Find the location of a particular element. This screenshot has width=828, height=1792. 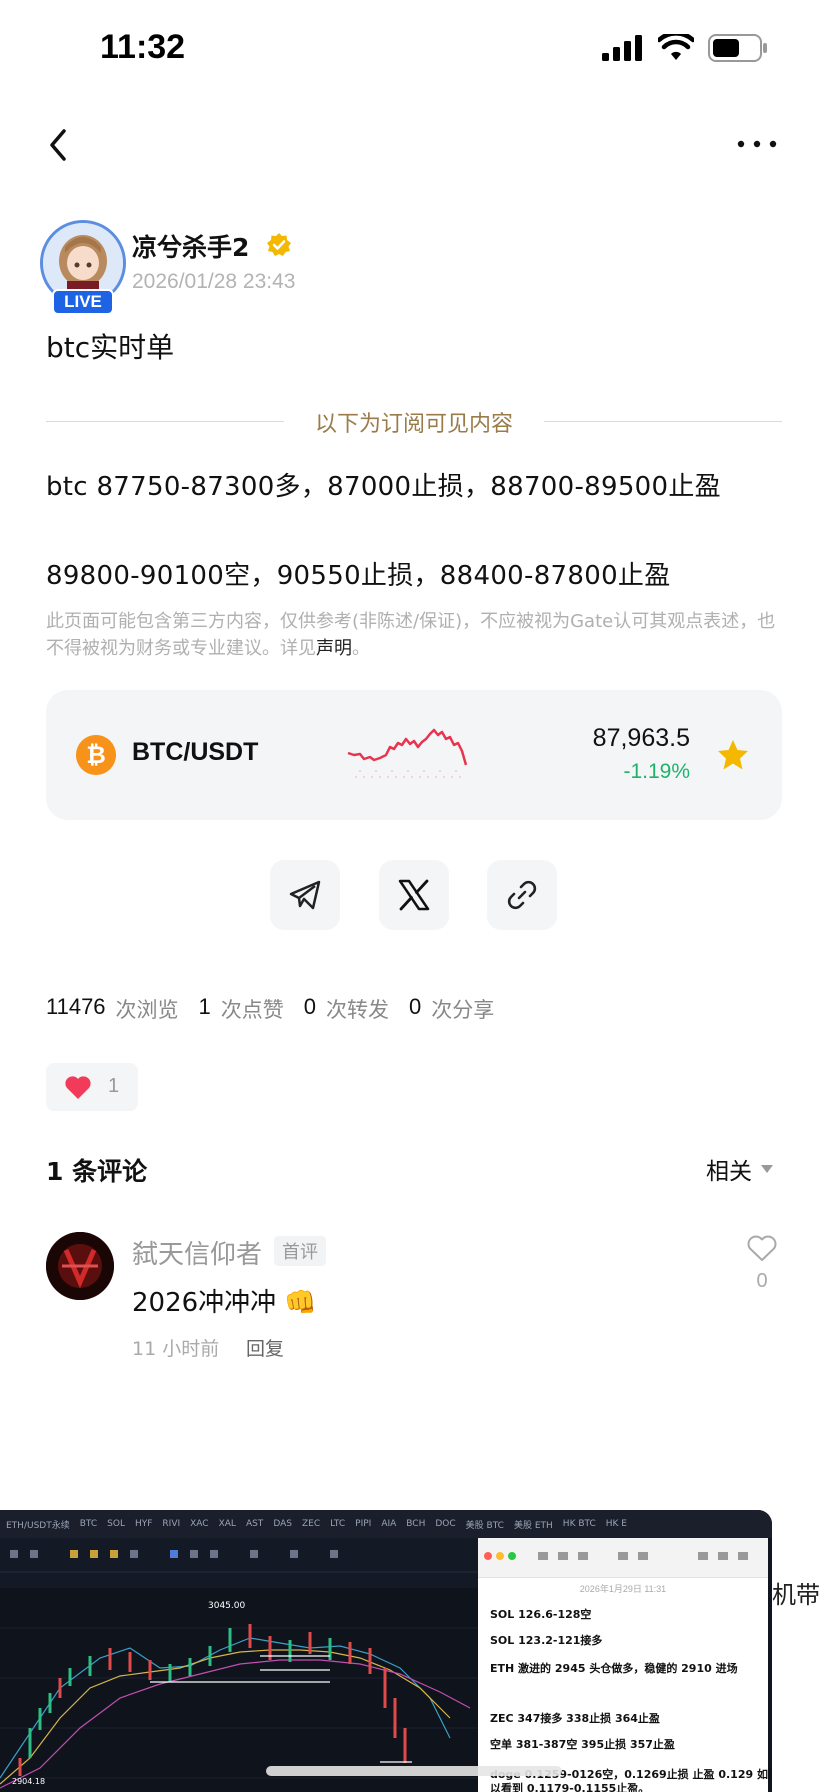

caret-down-icon is located at coordinates (767, 1169).